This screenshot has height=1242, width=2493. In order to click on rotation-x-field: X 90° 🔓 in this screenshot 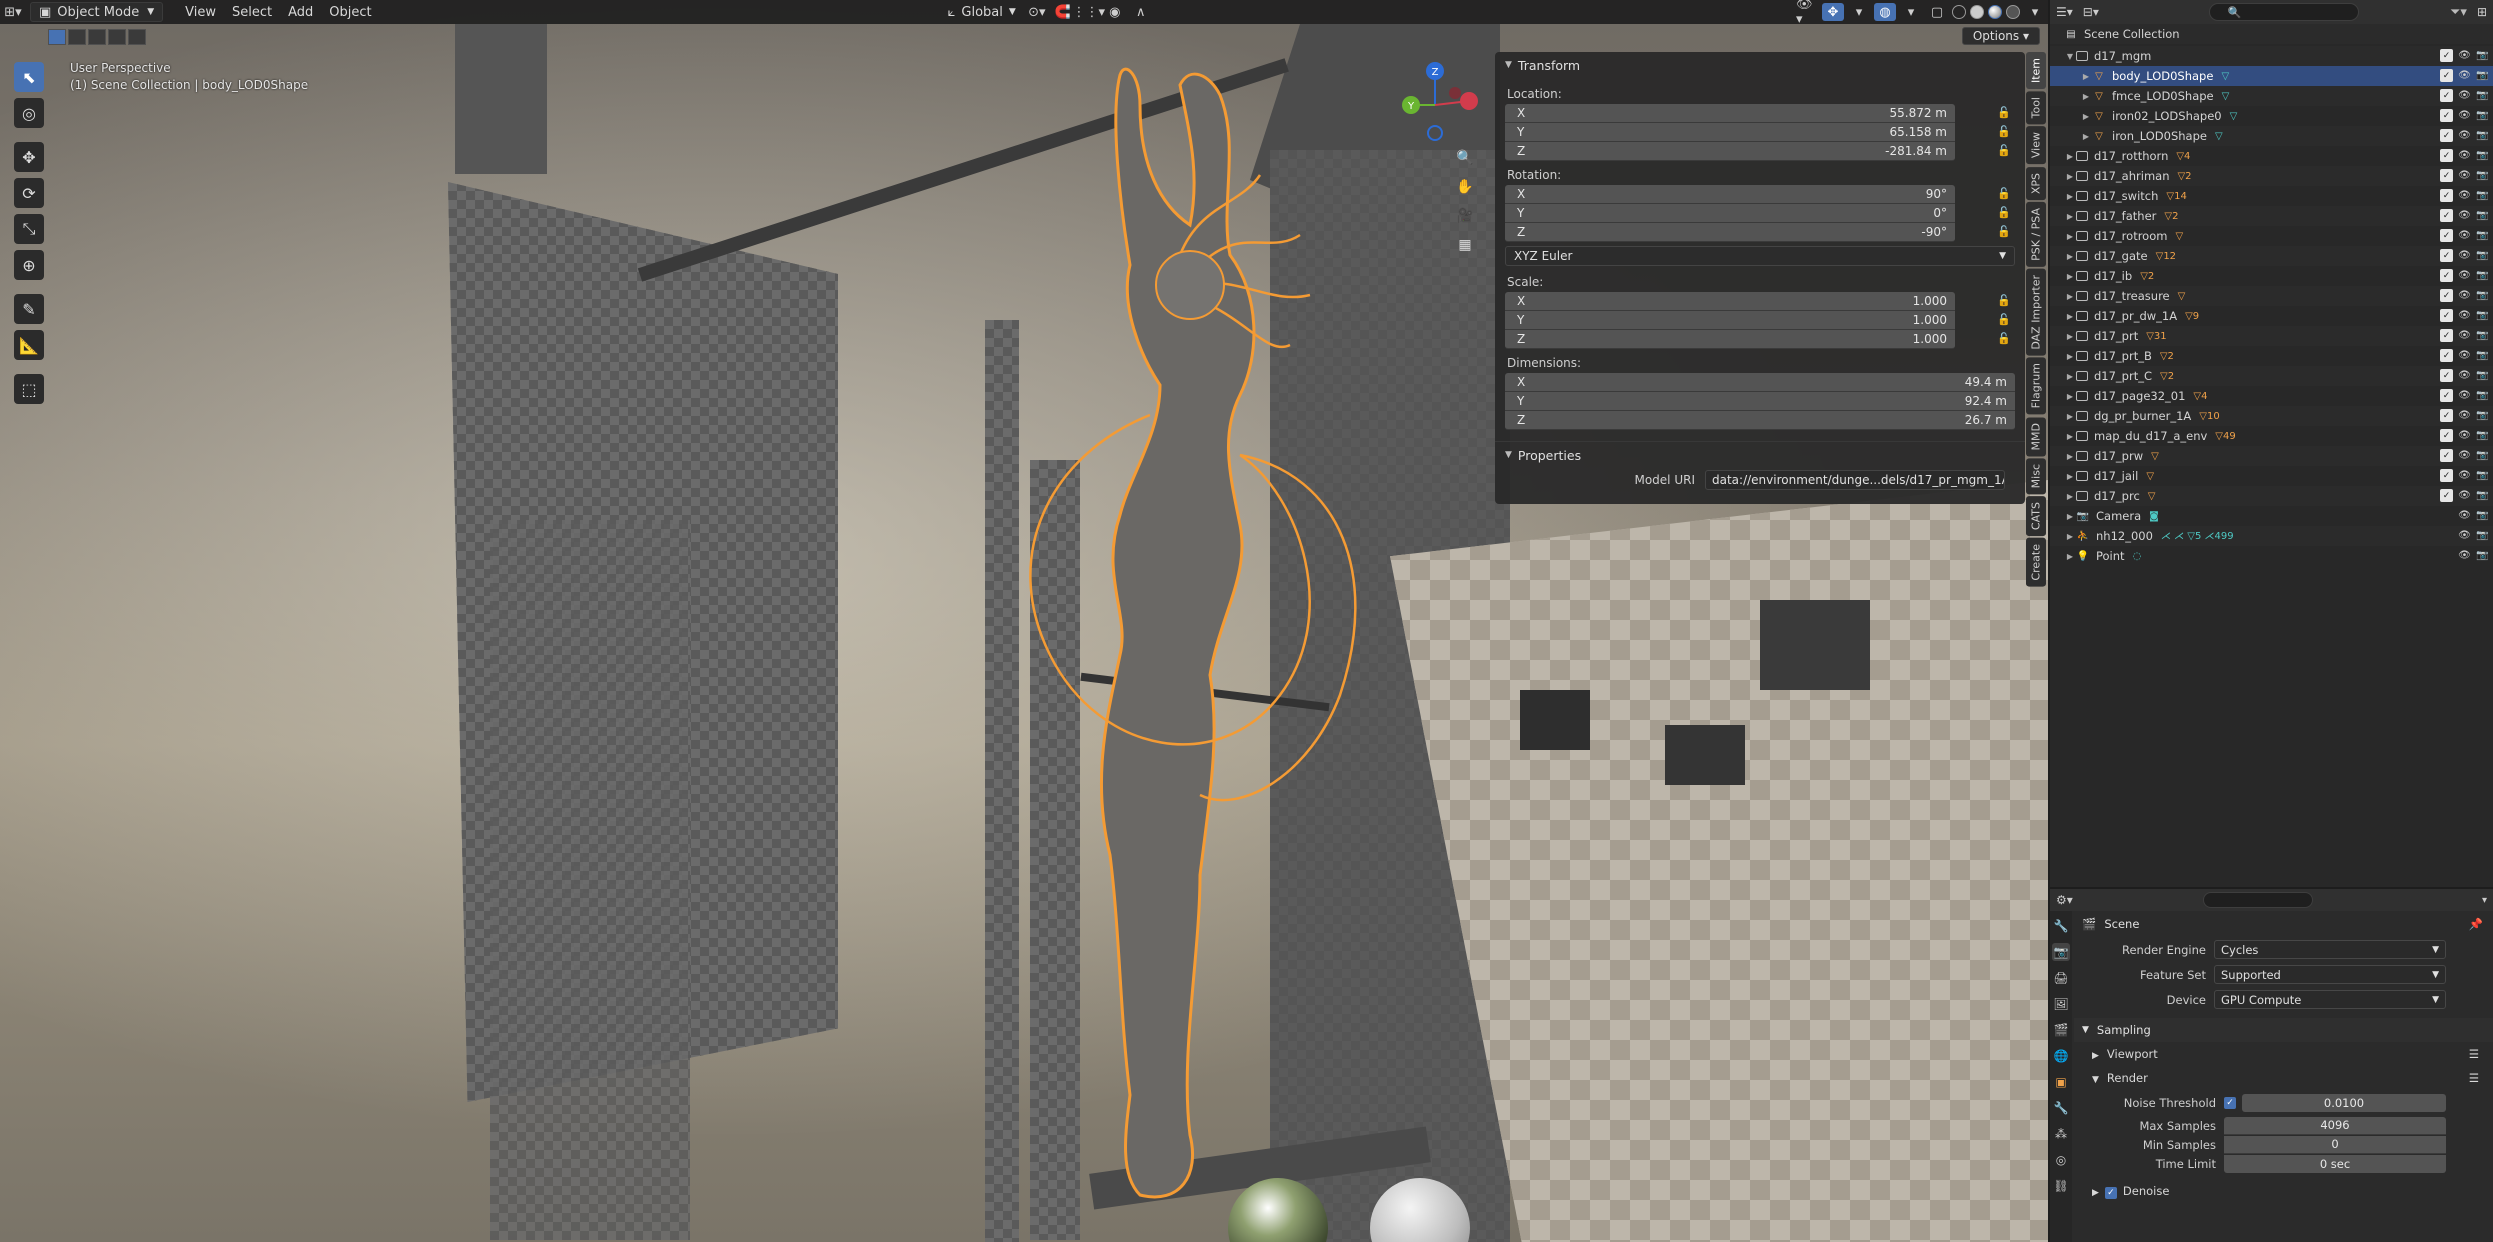, I will do `click(1758, 194)`.